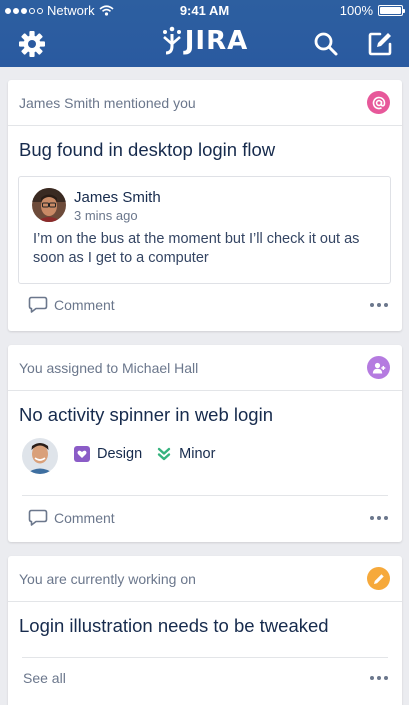 The height and width of the screenshot is (705, 409). What do you see at coordinates (151, 454) in the screenshot?
I see `issue-tags: Design Minor` at bounding box center [151, 454].